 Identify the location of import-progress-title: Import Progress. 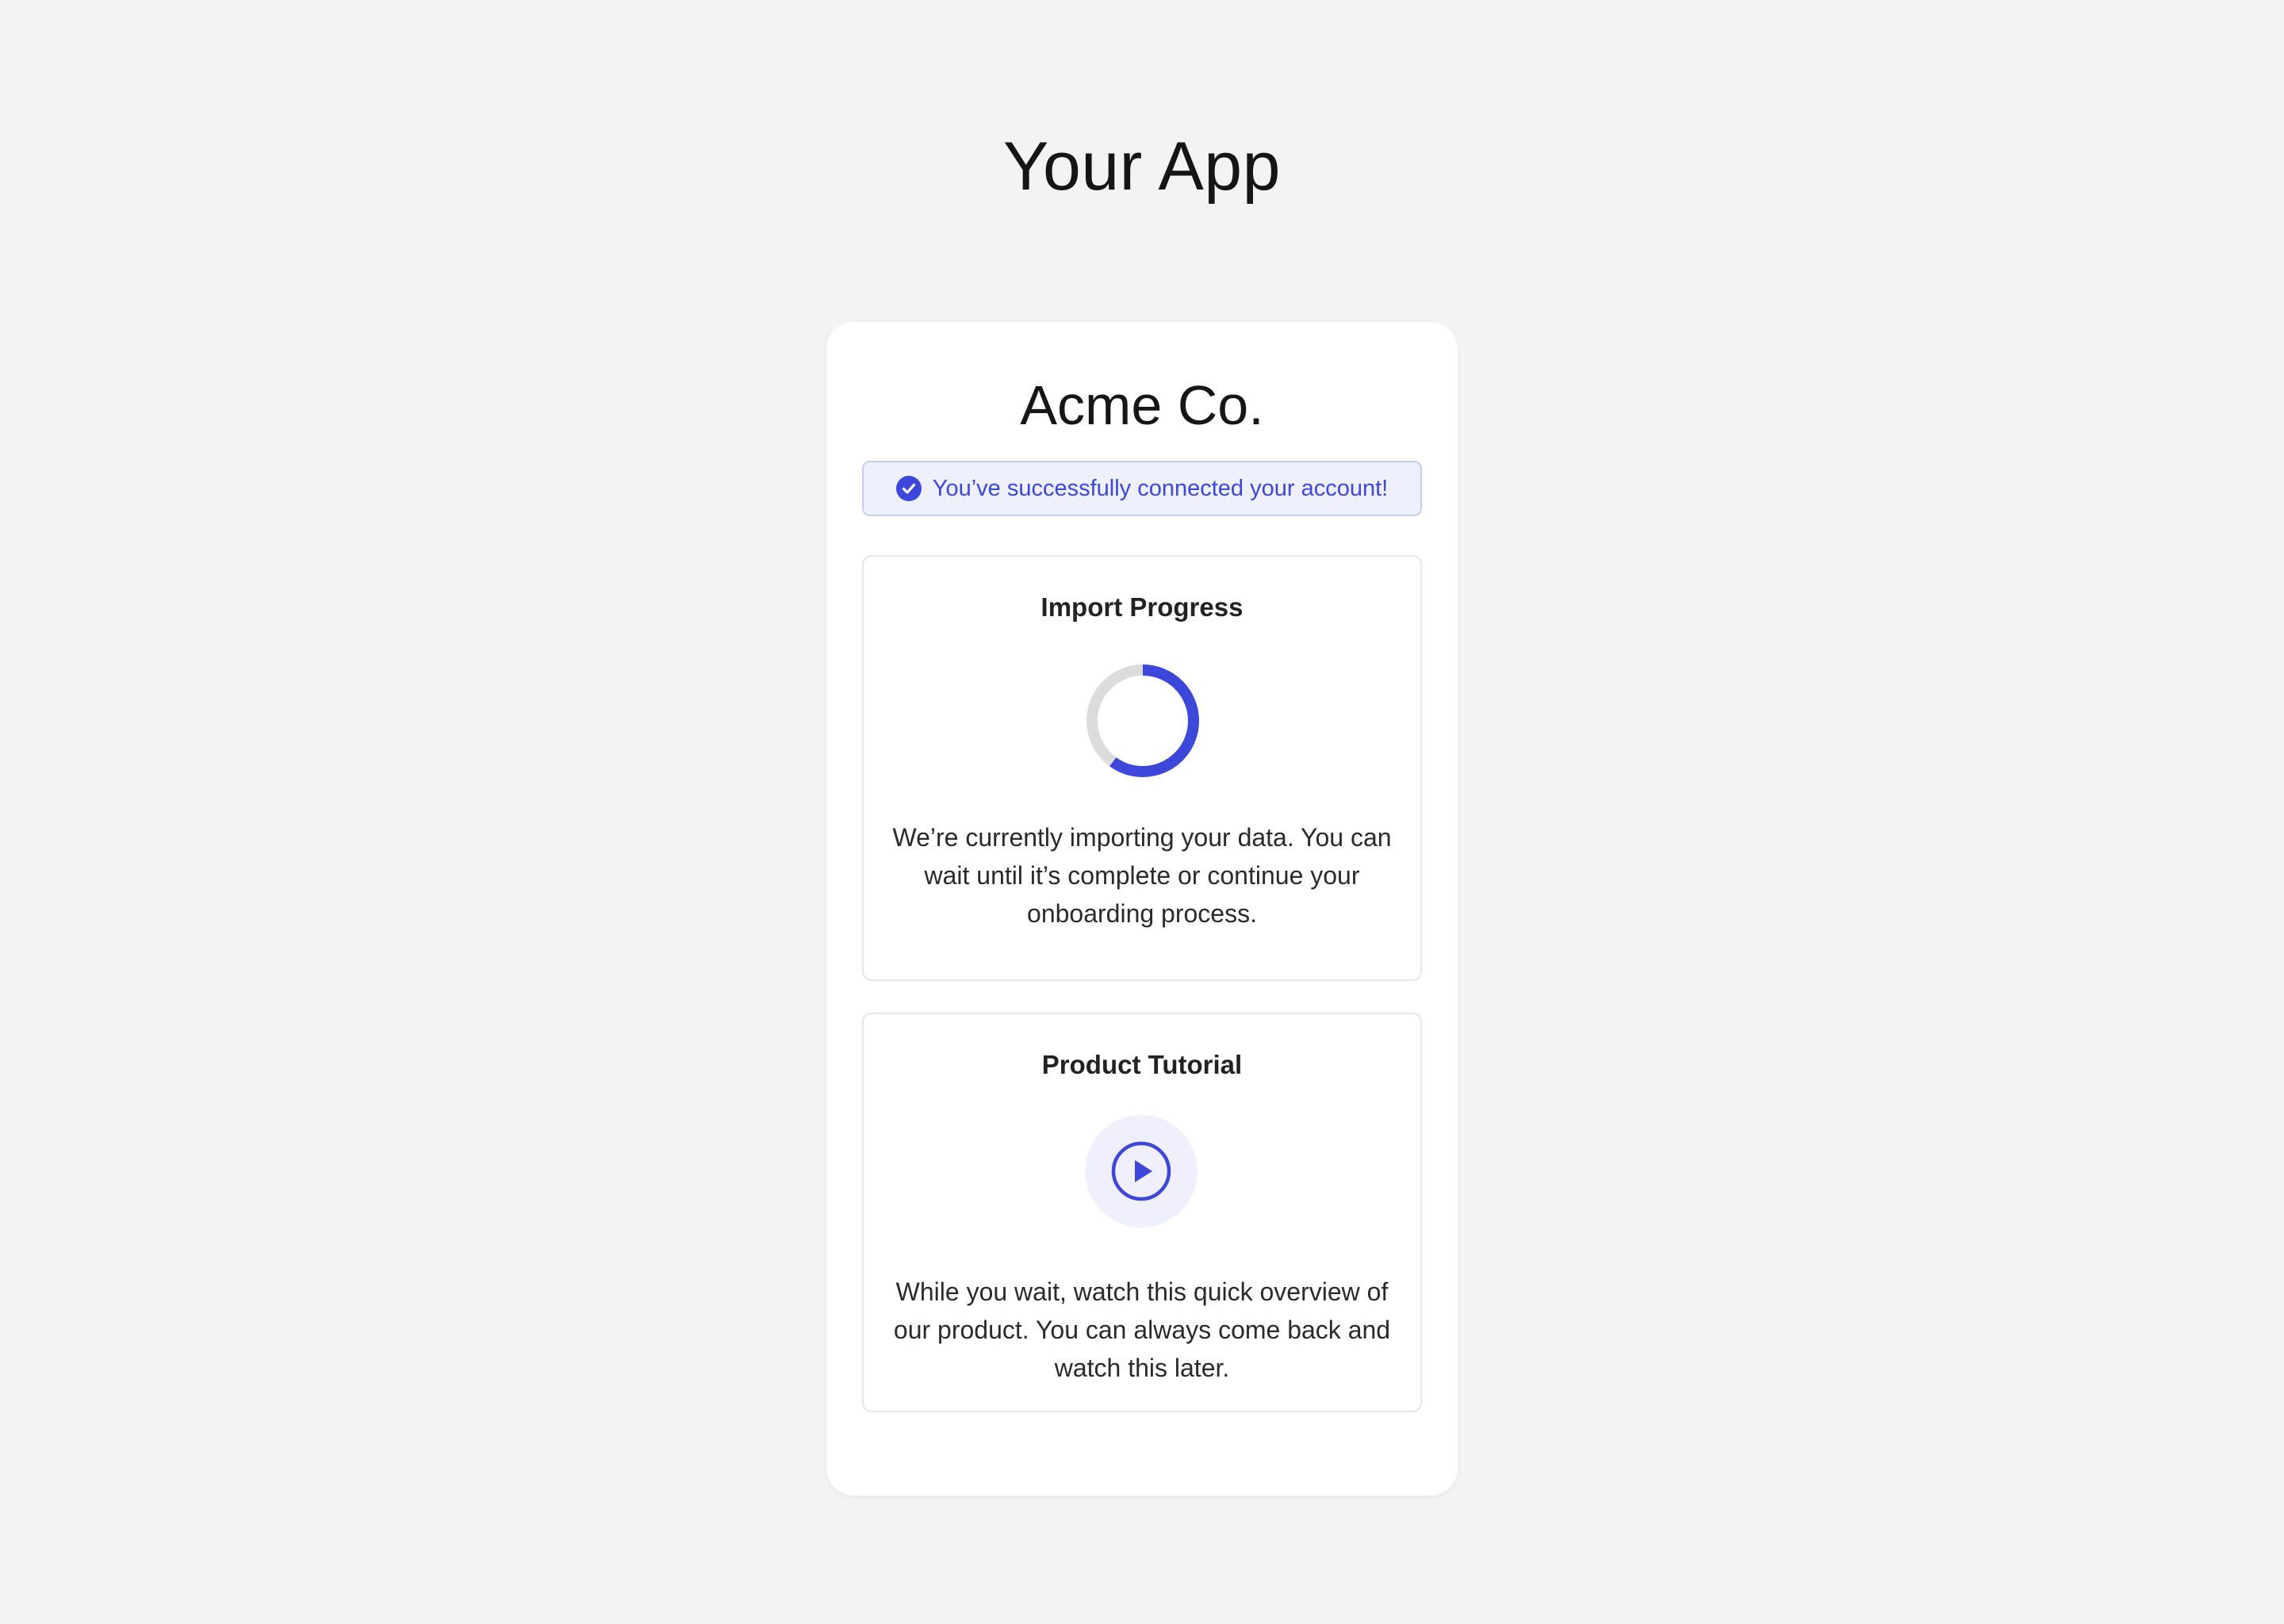
(1142, 607).